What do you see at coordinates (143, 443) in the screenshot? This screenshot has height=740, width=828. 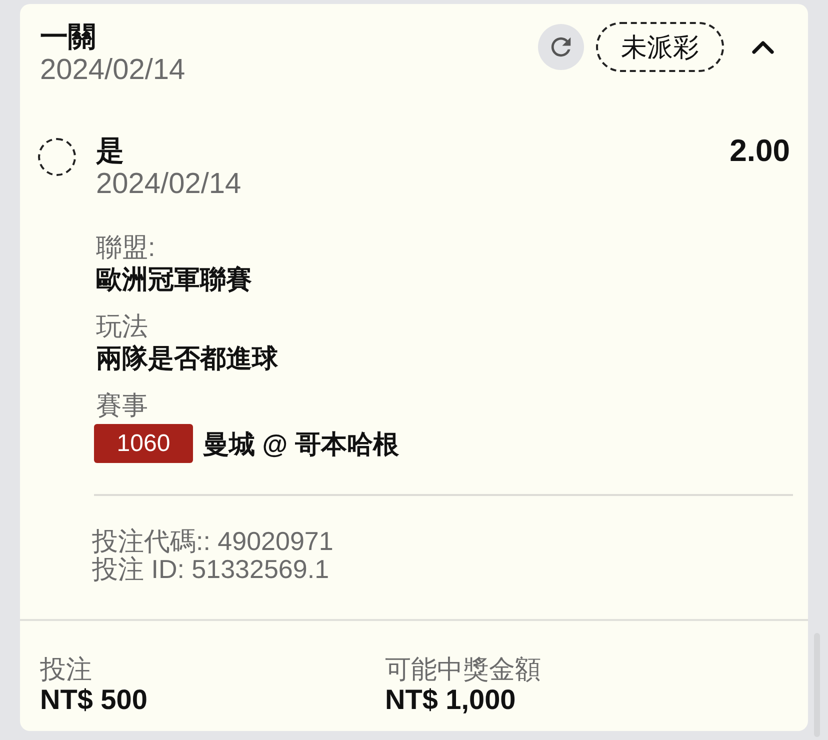 I see `event-code-badge: 1060` at bounding box center [143, 443].